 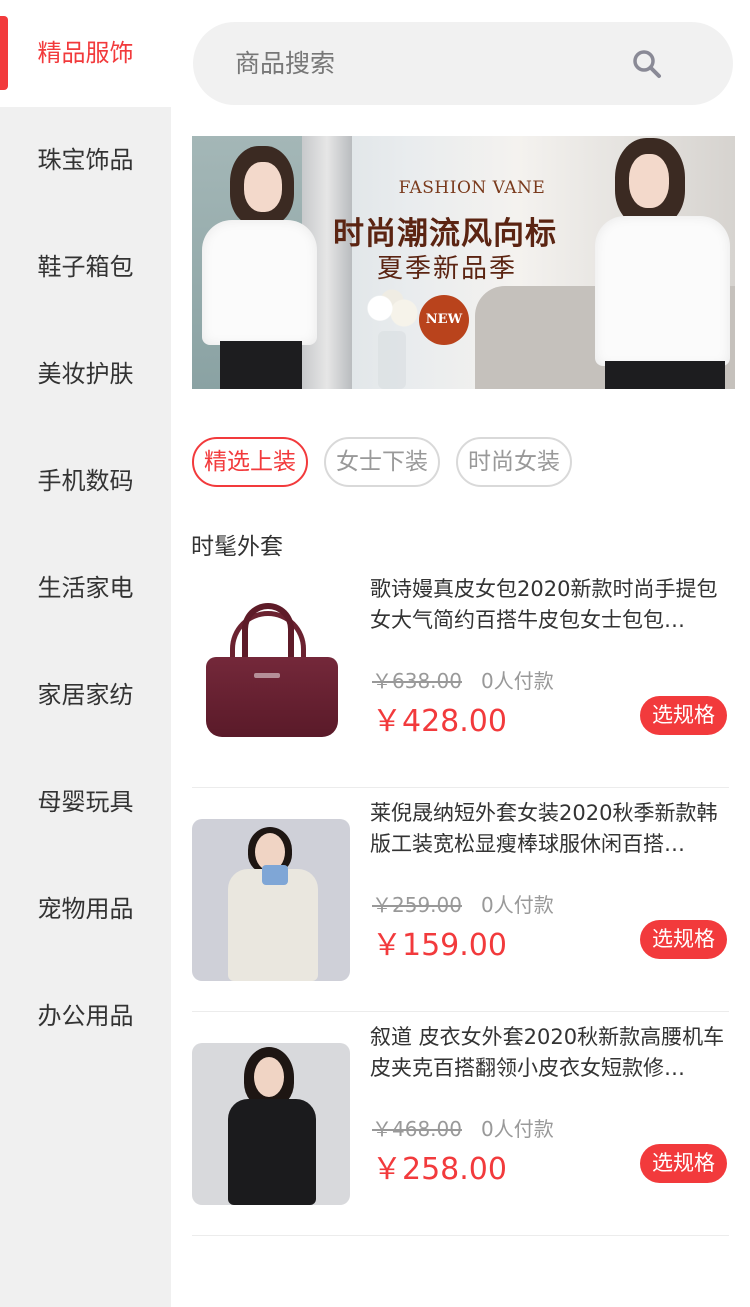 I want to click on sidebar-item-baby-toys: 母婴玩具, so click(x=85, y=802).